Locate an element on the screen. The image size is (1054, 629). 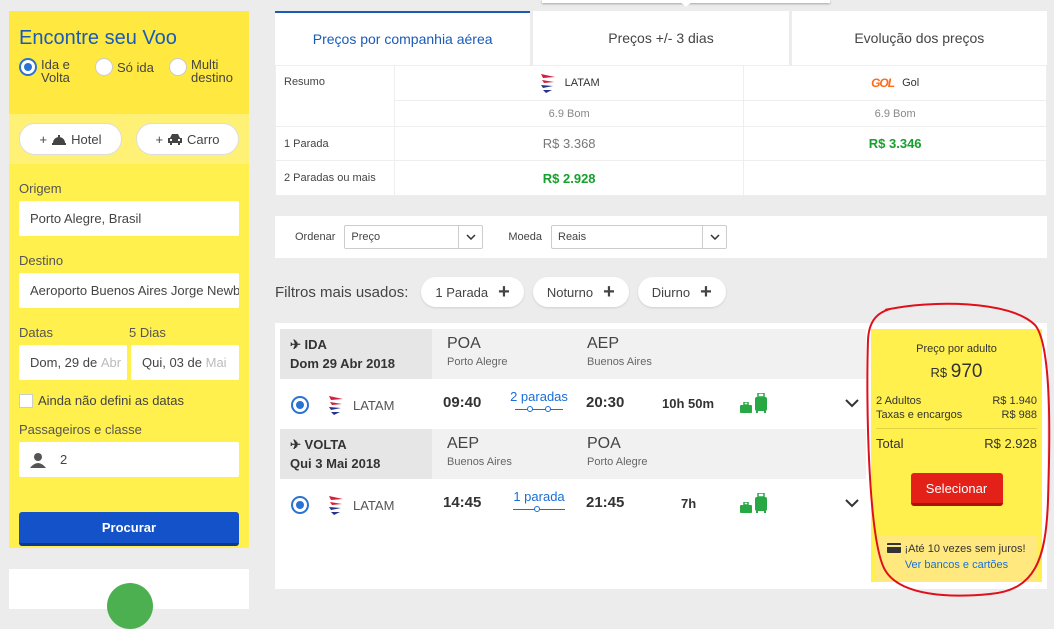
sort-bar: Ordenar Preço Moeda Reais is located at coordinates (661, 237).